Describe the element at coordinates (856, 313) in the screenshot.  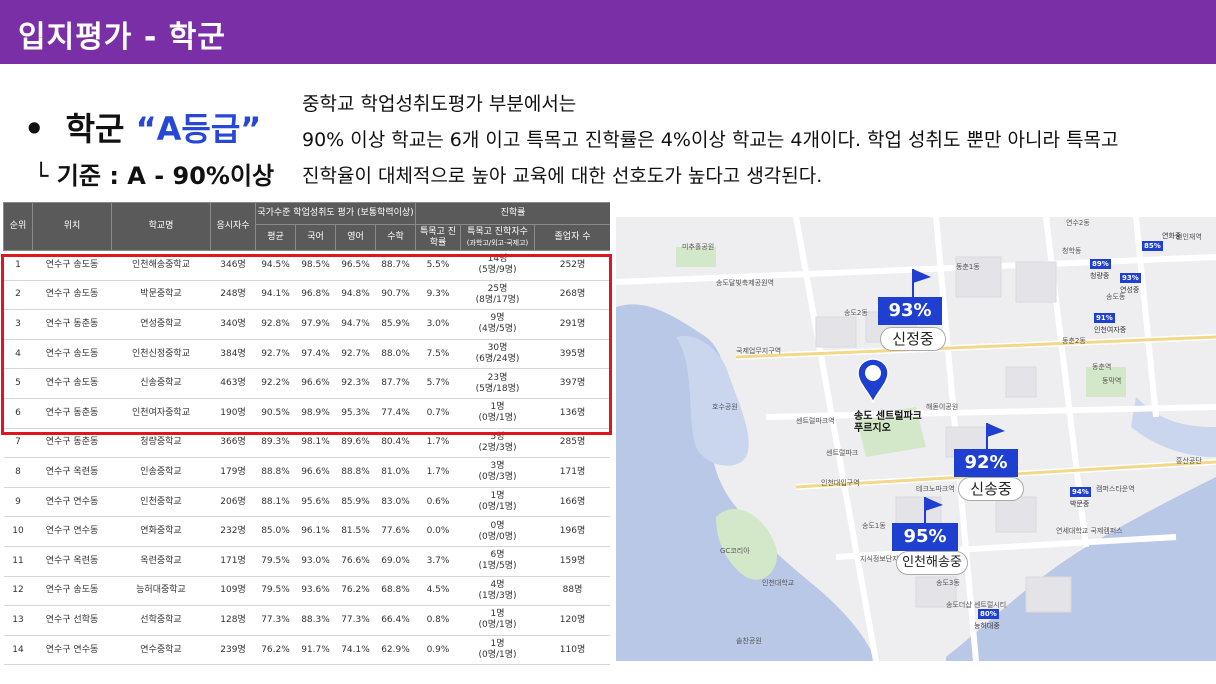
I see `map-place-label: 송도2동` at that location.